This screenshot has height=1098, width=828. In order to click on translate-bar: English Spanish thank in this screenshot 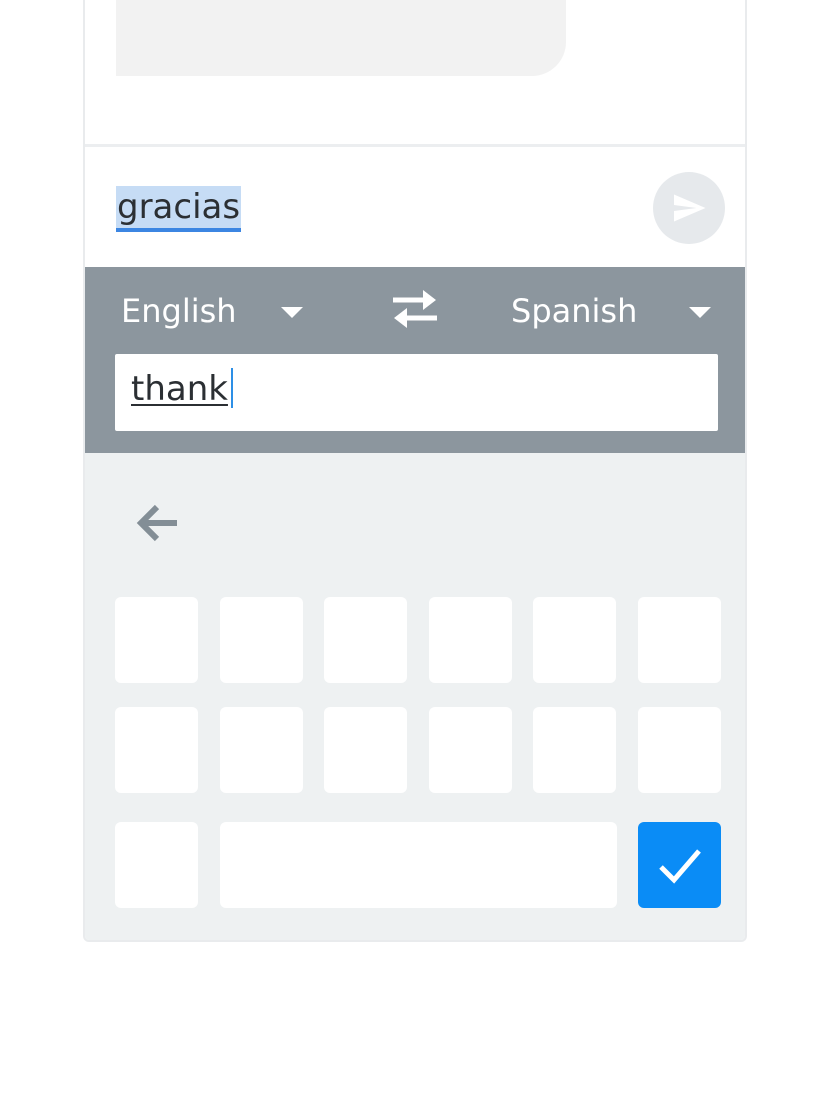, I will do `click(415, 360)`.